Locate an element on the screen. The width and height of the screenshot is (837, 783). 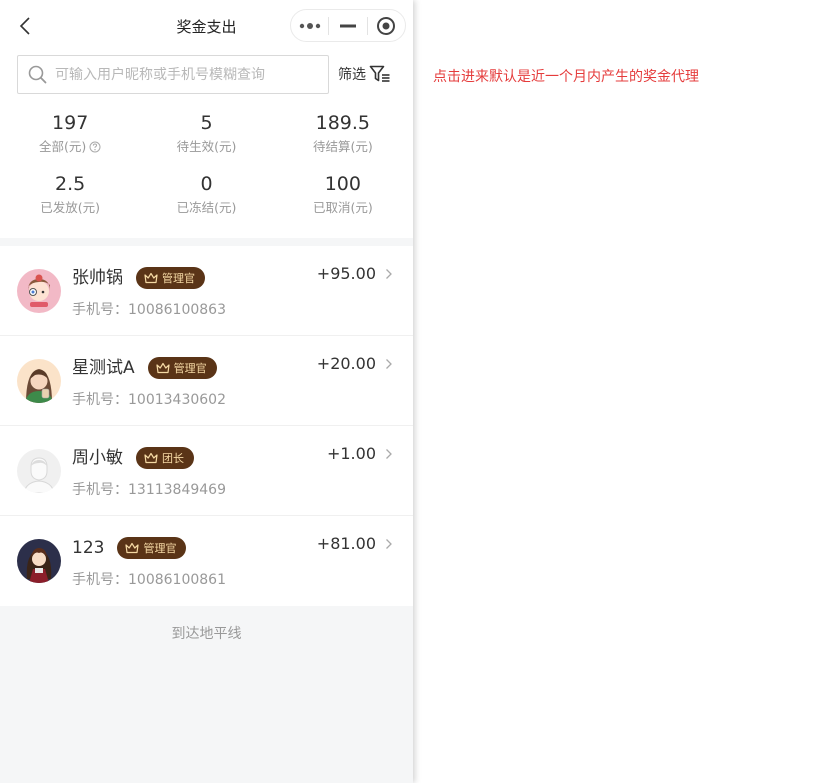
name-row: 周小敏 团长 is located at coordinates (133, 458).